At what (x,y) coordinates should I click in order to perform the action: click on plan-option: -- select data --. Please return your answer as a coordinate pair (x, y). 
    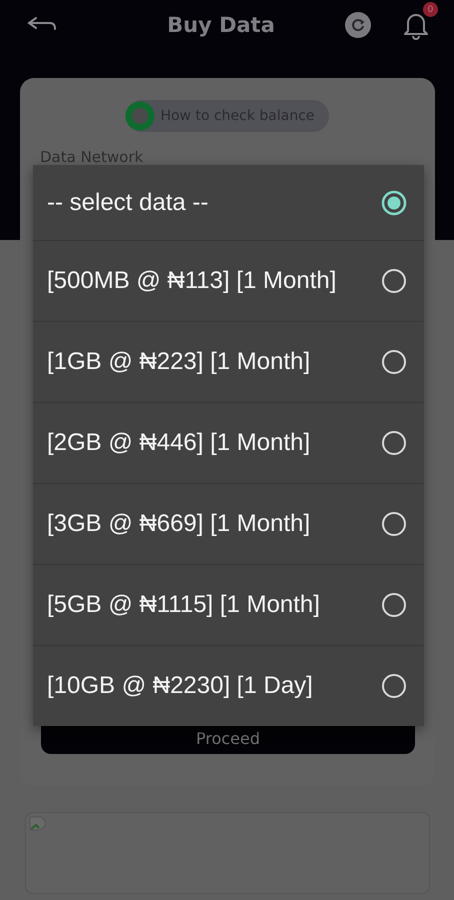
    Looking at the image, I should click on (228, 202).